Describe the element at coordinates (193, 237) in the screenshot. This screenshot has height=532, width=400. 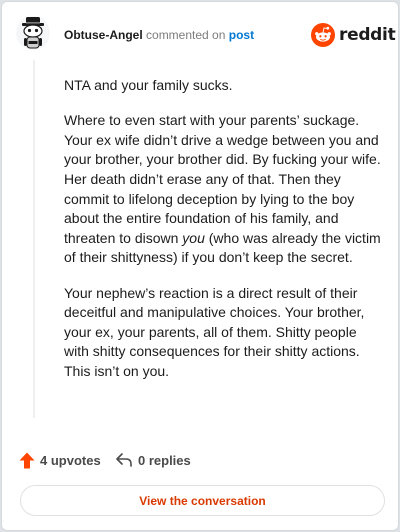
I see `comment-emphasis: you` at that location.